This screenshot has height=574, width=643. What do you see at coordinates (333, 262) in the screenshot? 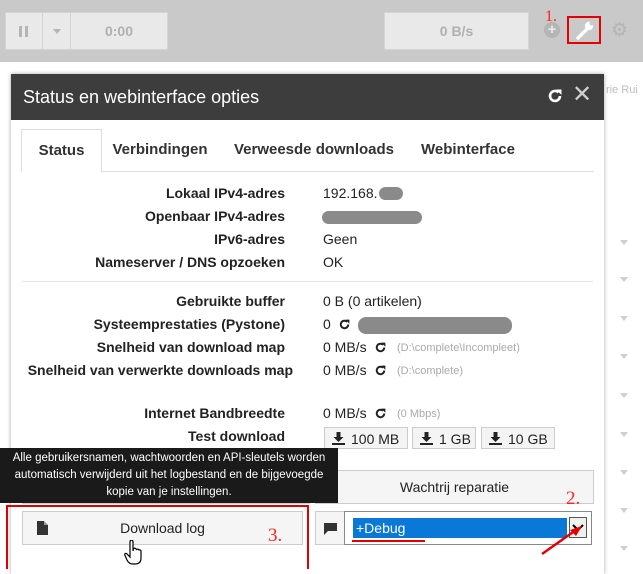
I see `dns-value: OK` at bounding box center [333, 262].